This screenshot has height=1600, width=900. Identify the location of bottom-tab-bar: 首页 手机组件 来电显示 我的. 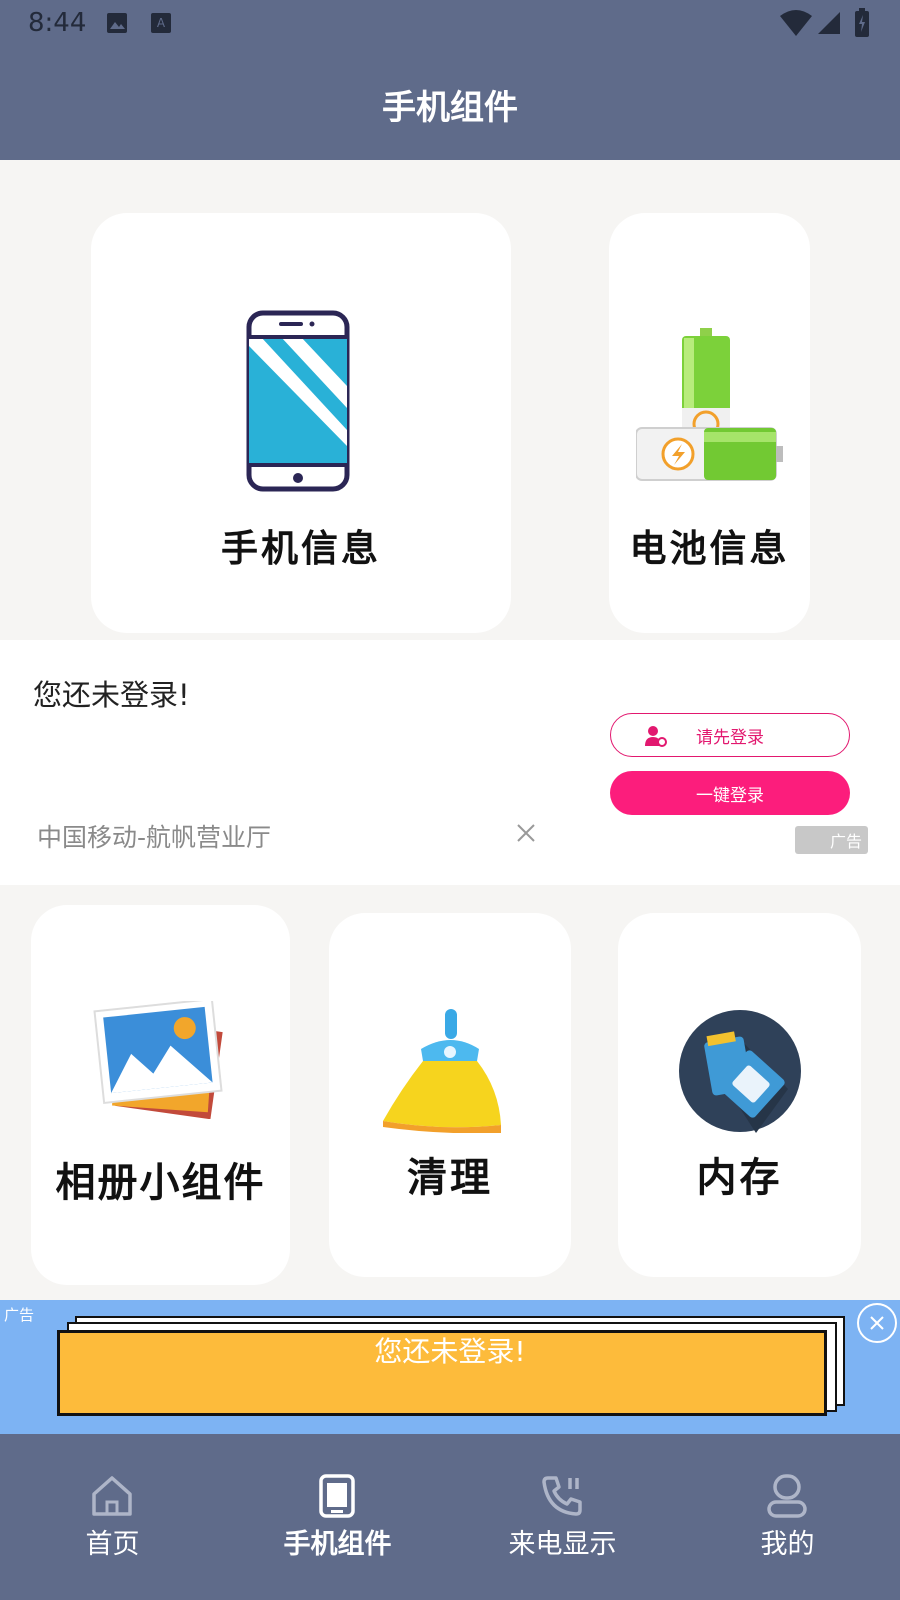
(450, 1517).